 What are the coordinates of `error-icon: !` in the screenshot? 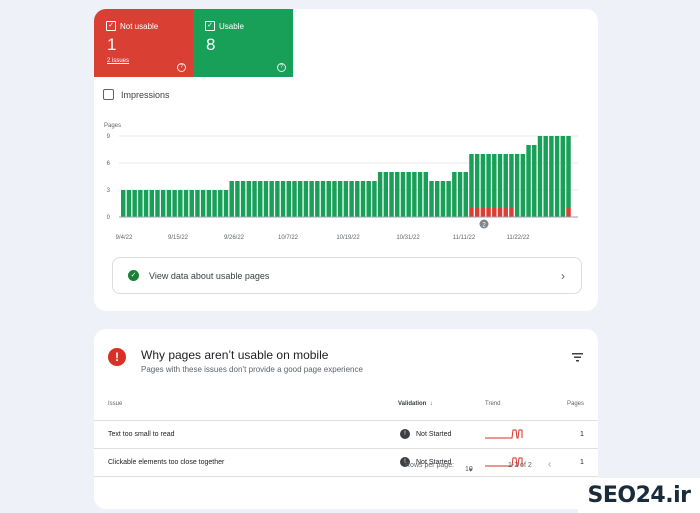 It's located at (117, 357).